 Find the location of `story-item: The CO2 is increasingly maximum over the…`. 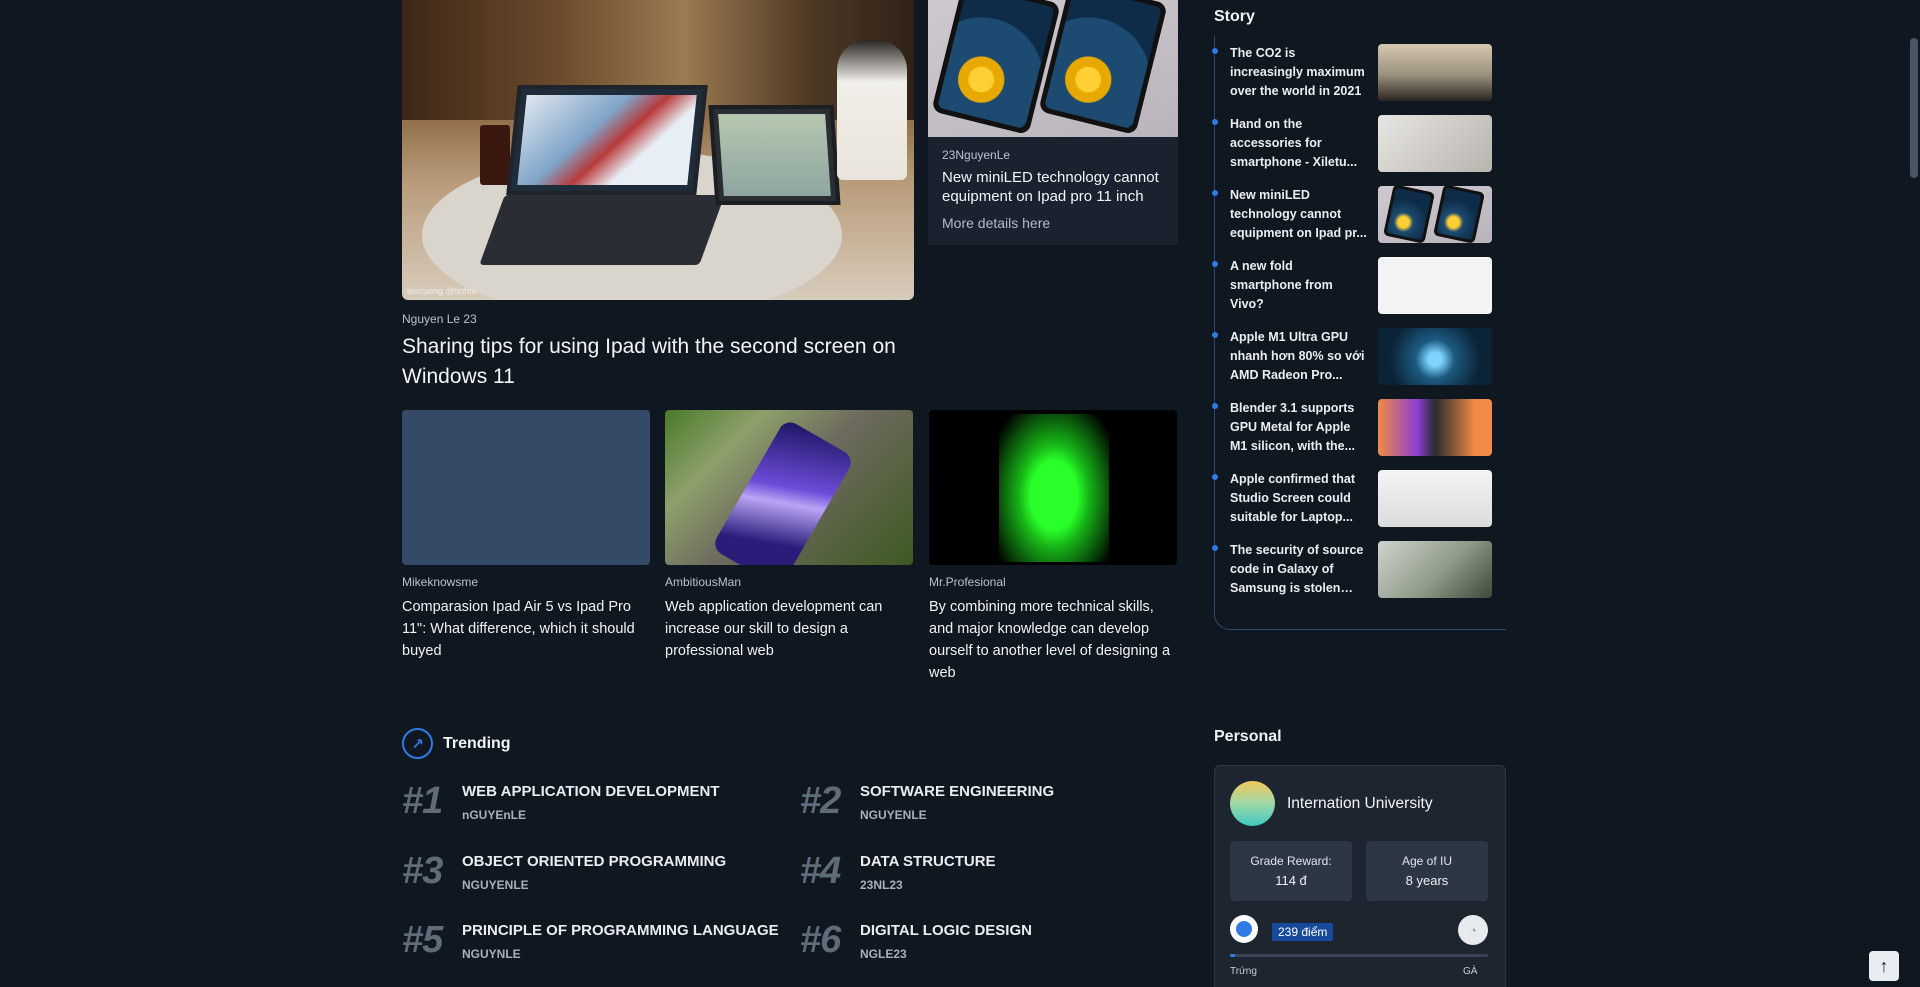

story-item: The CO2 is increasingly maximum over the… is located at coordinates (1359, 68).